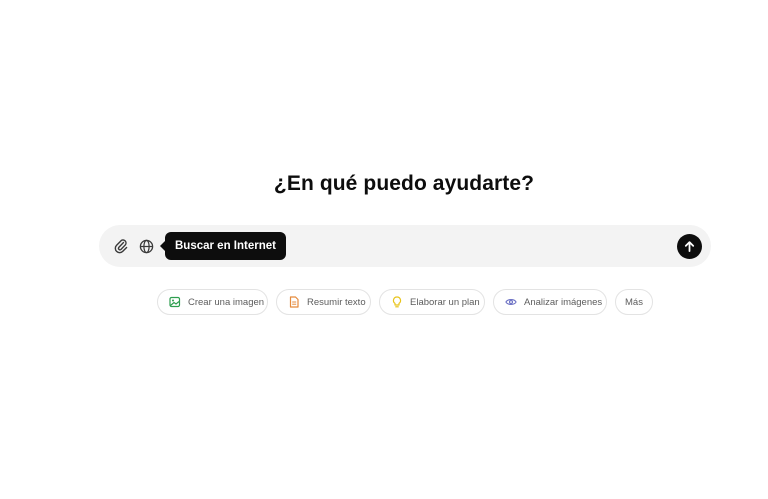 Image resolution: width=768 pixels, height=499 pixels. Describe the element at coordinates (397, 302) in the screenshot. I see `lightbulb-icon` at that location.